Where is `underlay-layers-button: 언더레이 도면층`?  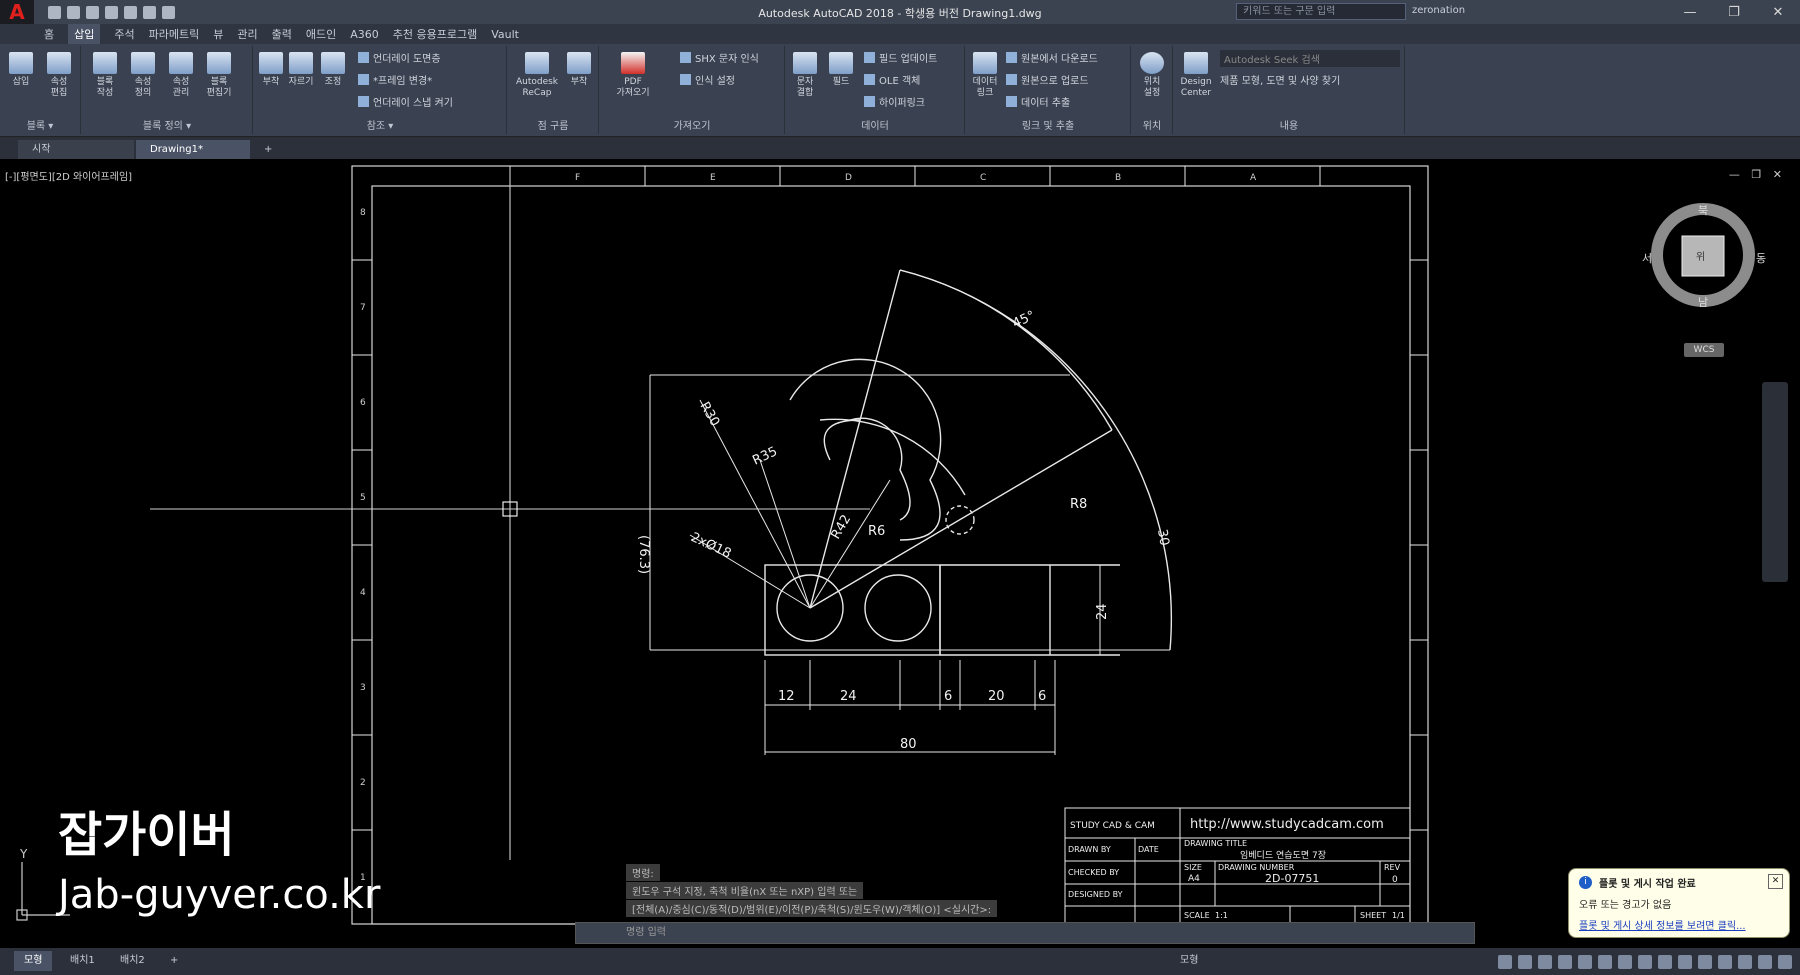
underlay-layers-button: 언더레이 도면층 is located at coordinates (399, 57).